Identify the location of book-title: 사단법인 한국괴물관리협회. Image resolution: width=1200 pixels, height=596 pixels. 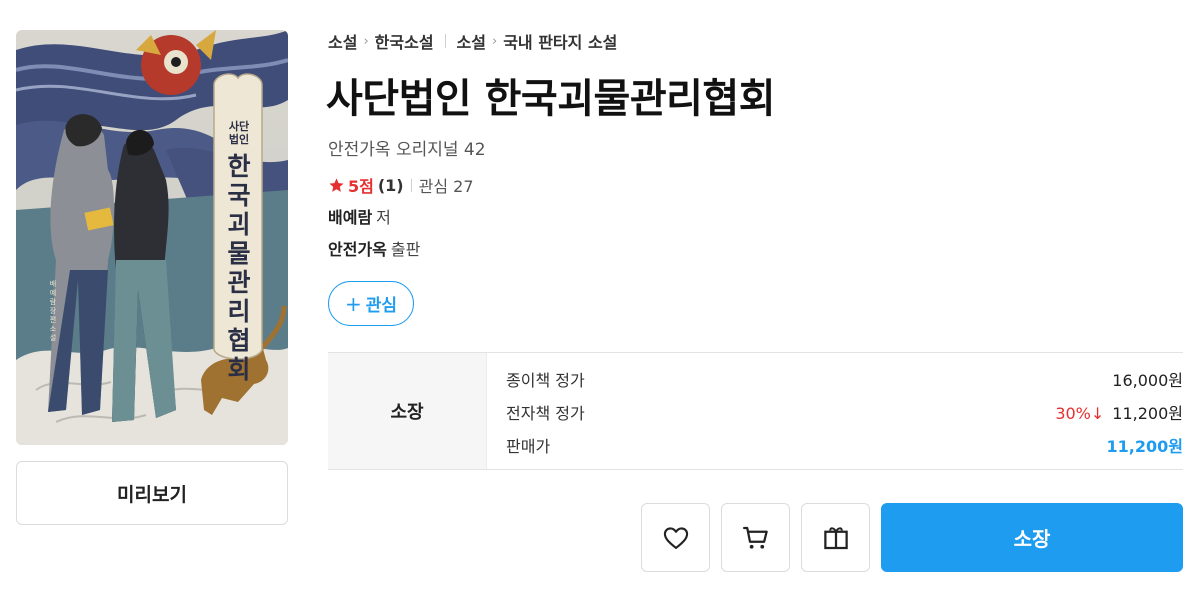
(551, 99).